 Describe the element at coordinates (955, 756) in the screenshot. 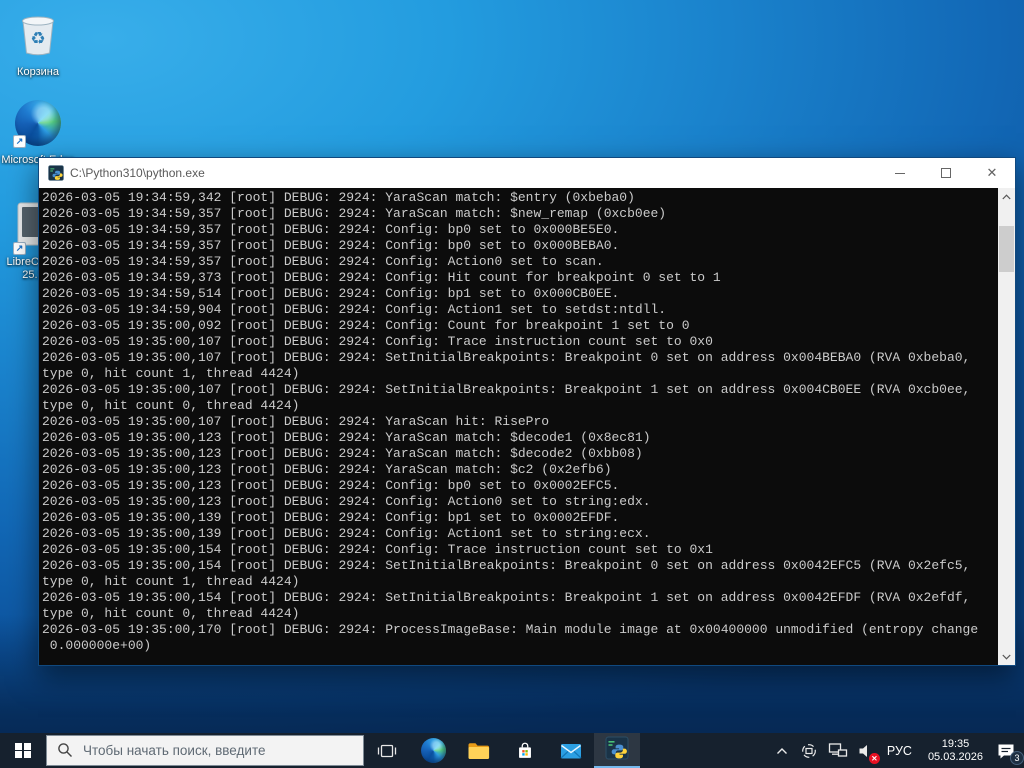

I see `clock-date: 05.03.2026` at that location.